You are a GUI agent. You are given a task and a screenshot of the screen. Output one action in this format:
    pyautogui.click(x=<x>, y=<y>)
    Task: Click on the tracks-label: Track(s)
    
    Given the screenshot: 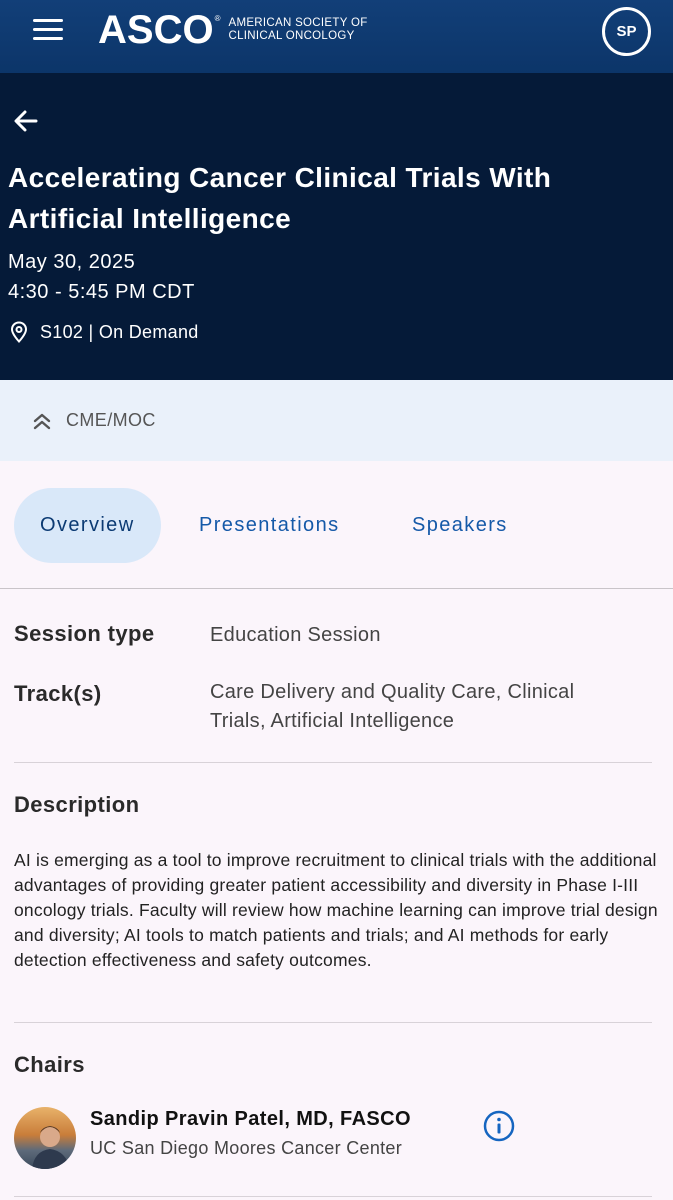 What is the action you would take?
    pyautogui.click(x=58, y=693)
    